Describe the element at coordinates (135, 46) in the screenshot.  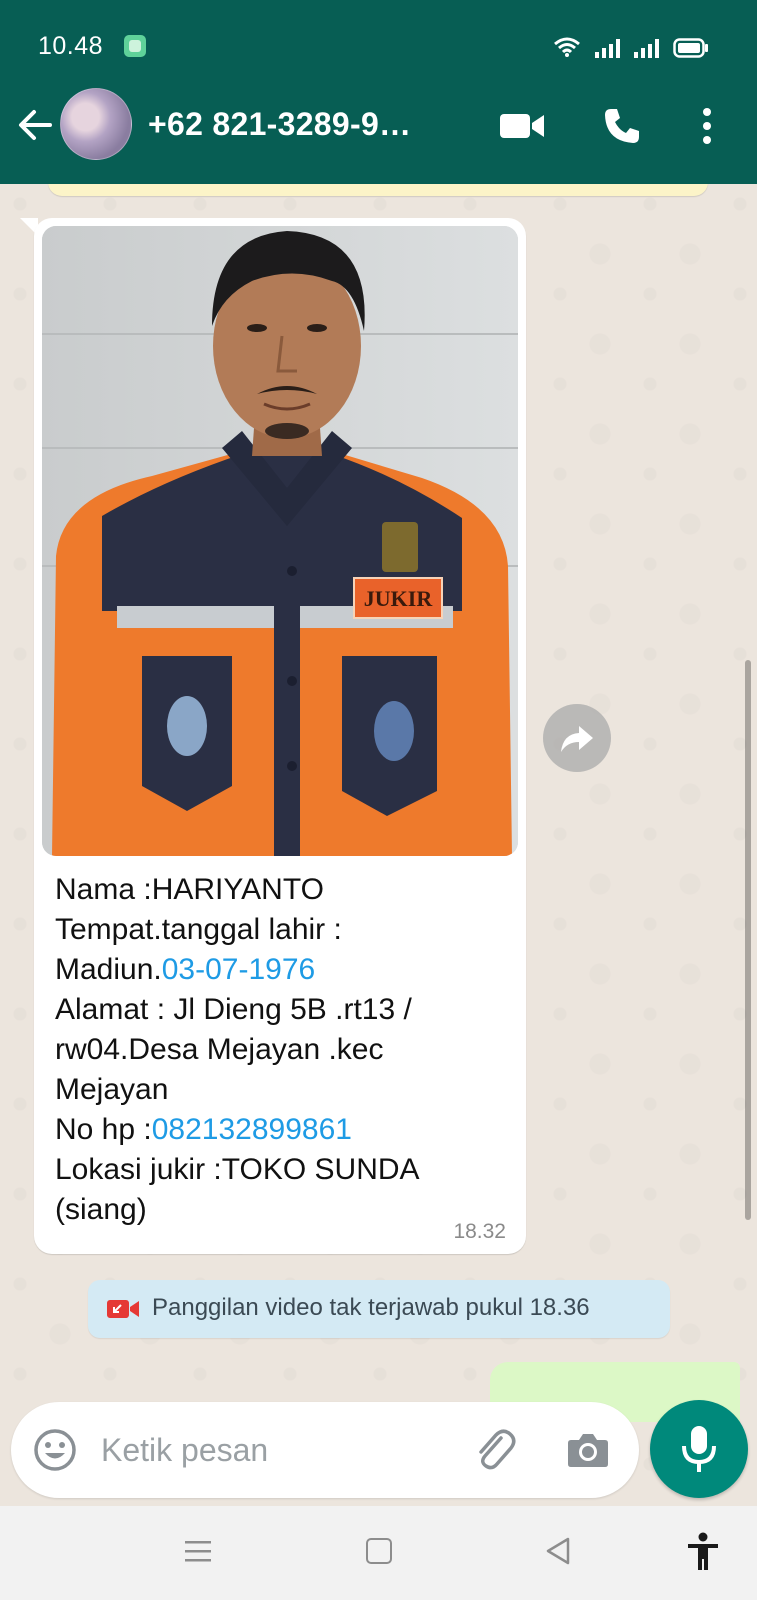
I see `notification-app-icon` at that location.